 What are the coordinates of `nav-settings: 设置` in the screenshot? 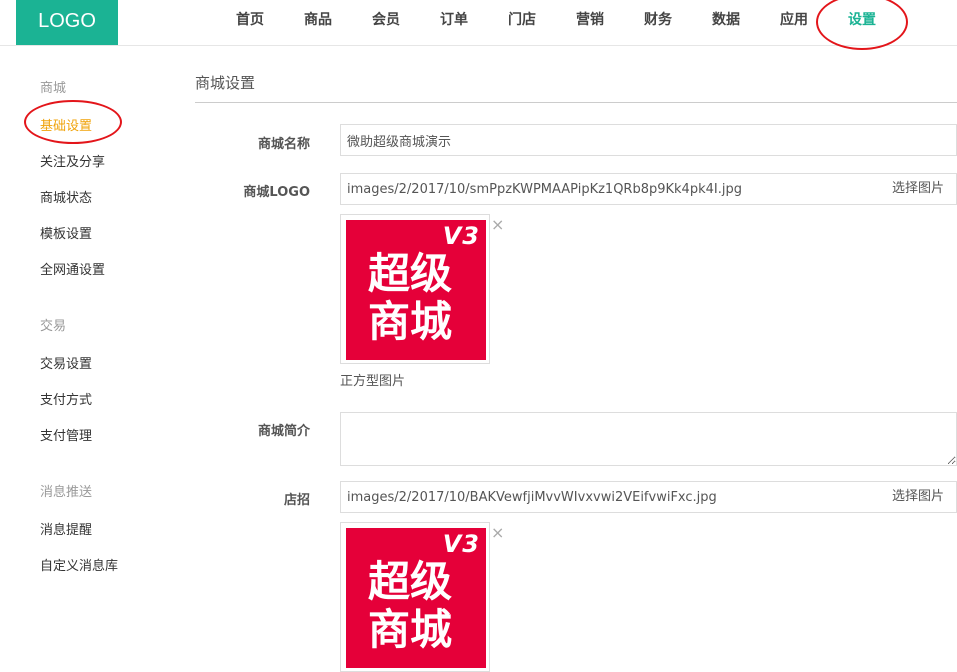 It's located at (862, 22).